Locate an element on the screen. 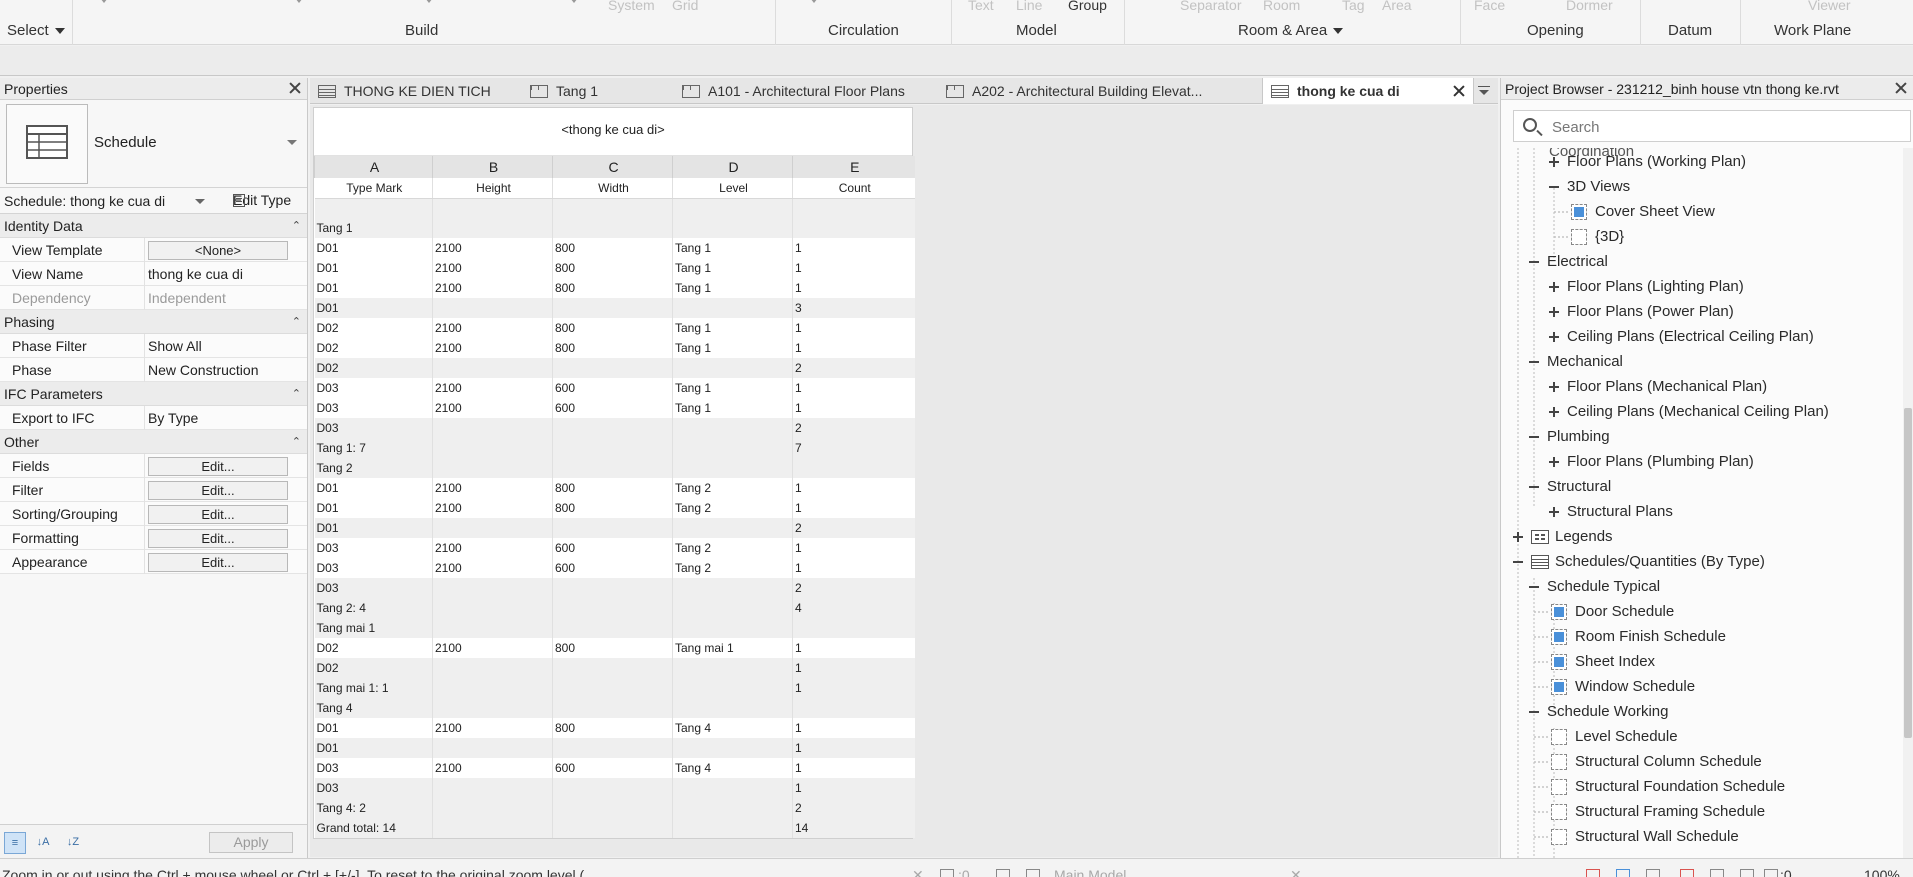 The width and height of the screenshot is (1913, 877). drag-select-icon is located at coordinates (1717, 873).